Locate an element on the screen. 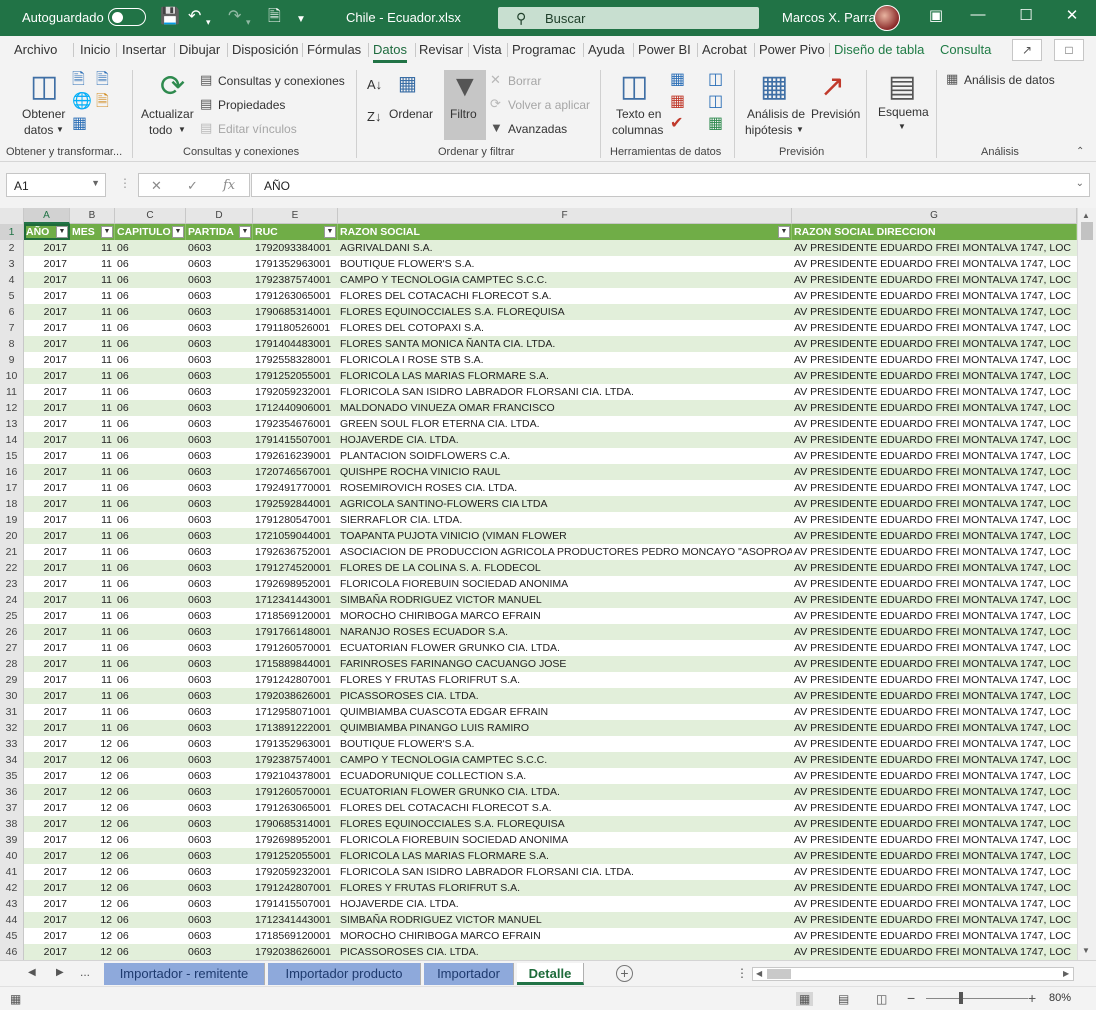 The image size is (1096, 1010). sheet-tab: Importador - remitente is located at coordinates (184, 974).